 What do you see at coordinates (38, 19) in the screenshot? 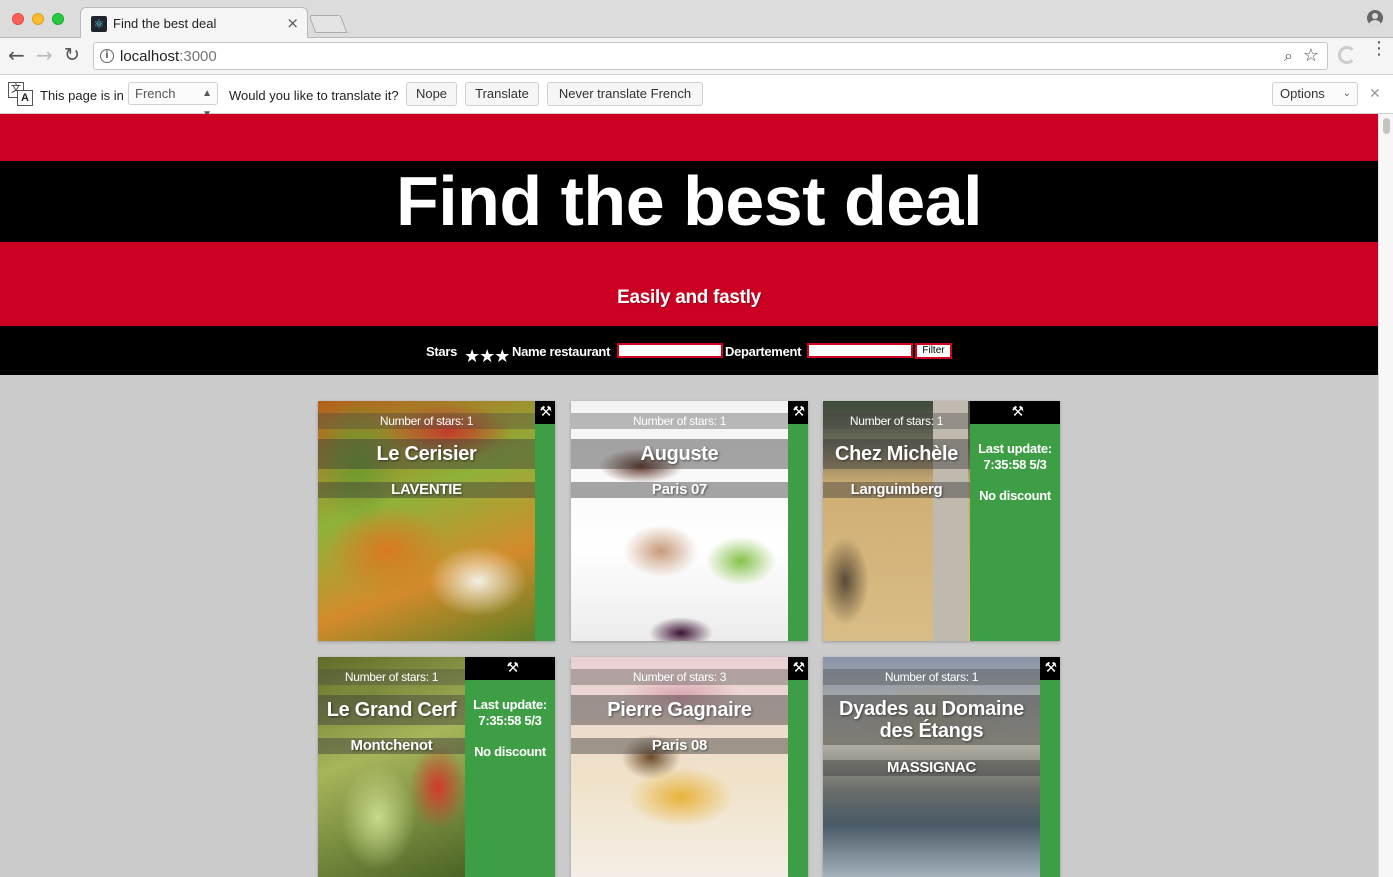
I see `window-minimize-button` at bounding box center [38, 19].